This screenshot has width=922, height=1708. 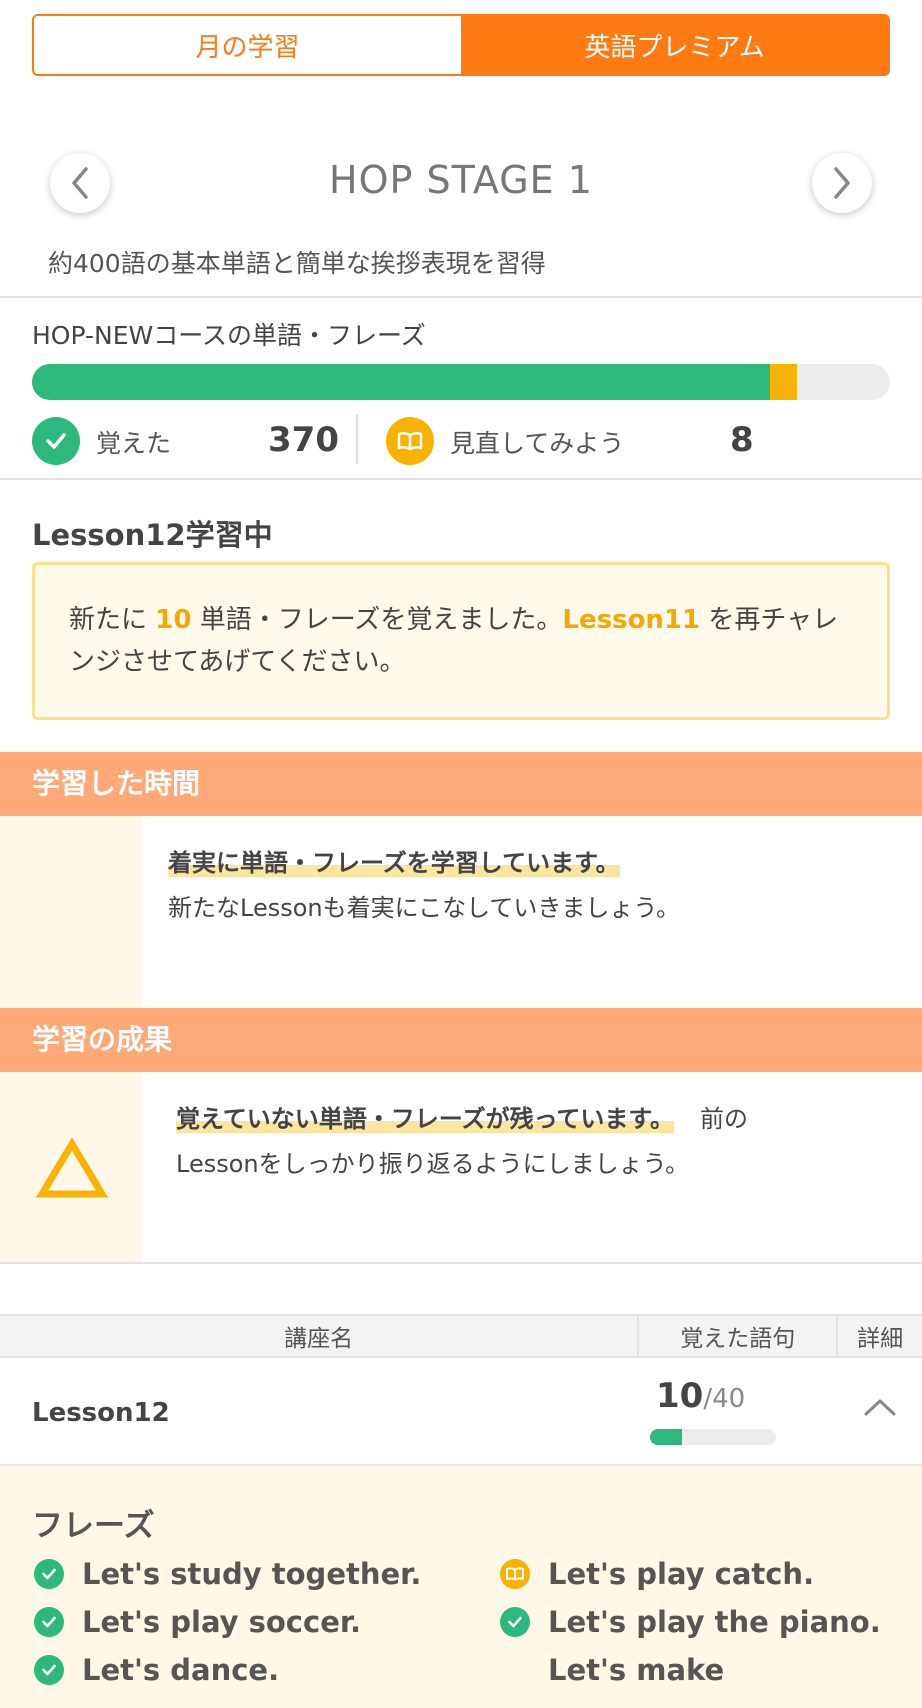 I want to click on review-count: 8, so click(x=742, y=440).